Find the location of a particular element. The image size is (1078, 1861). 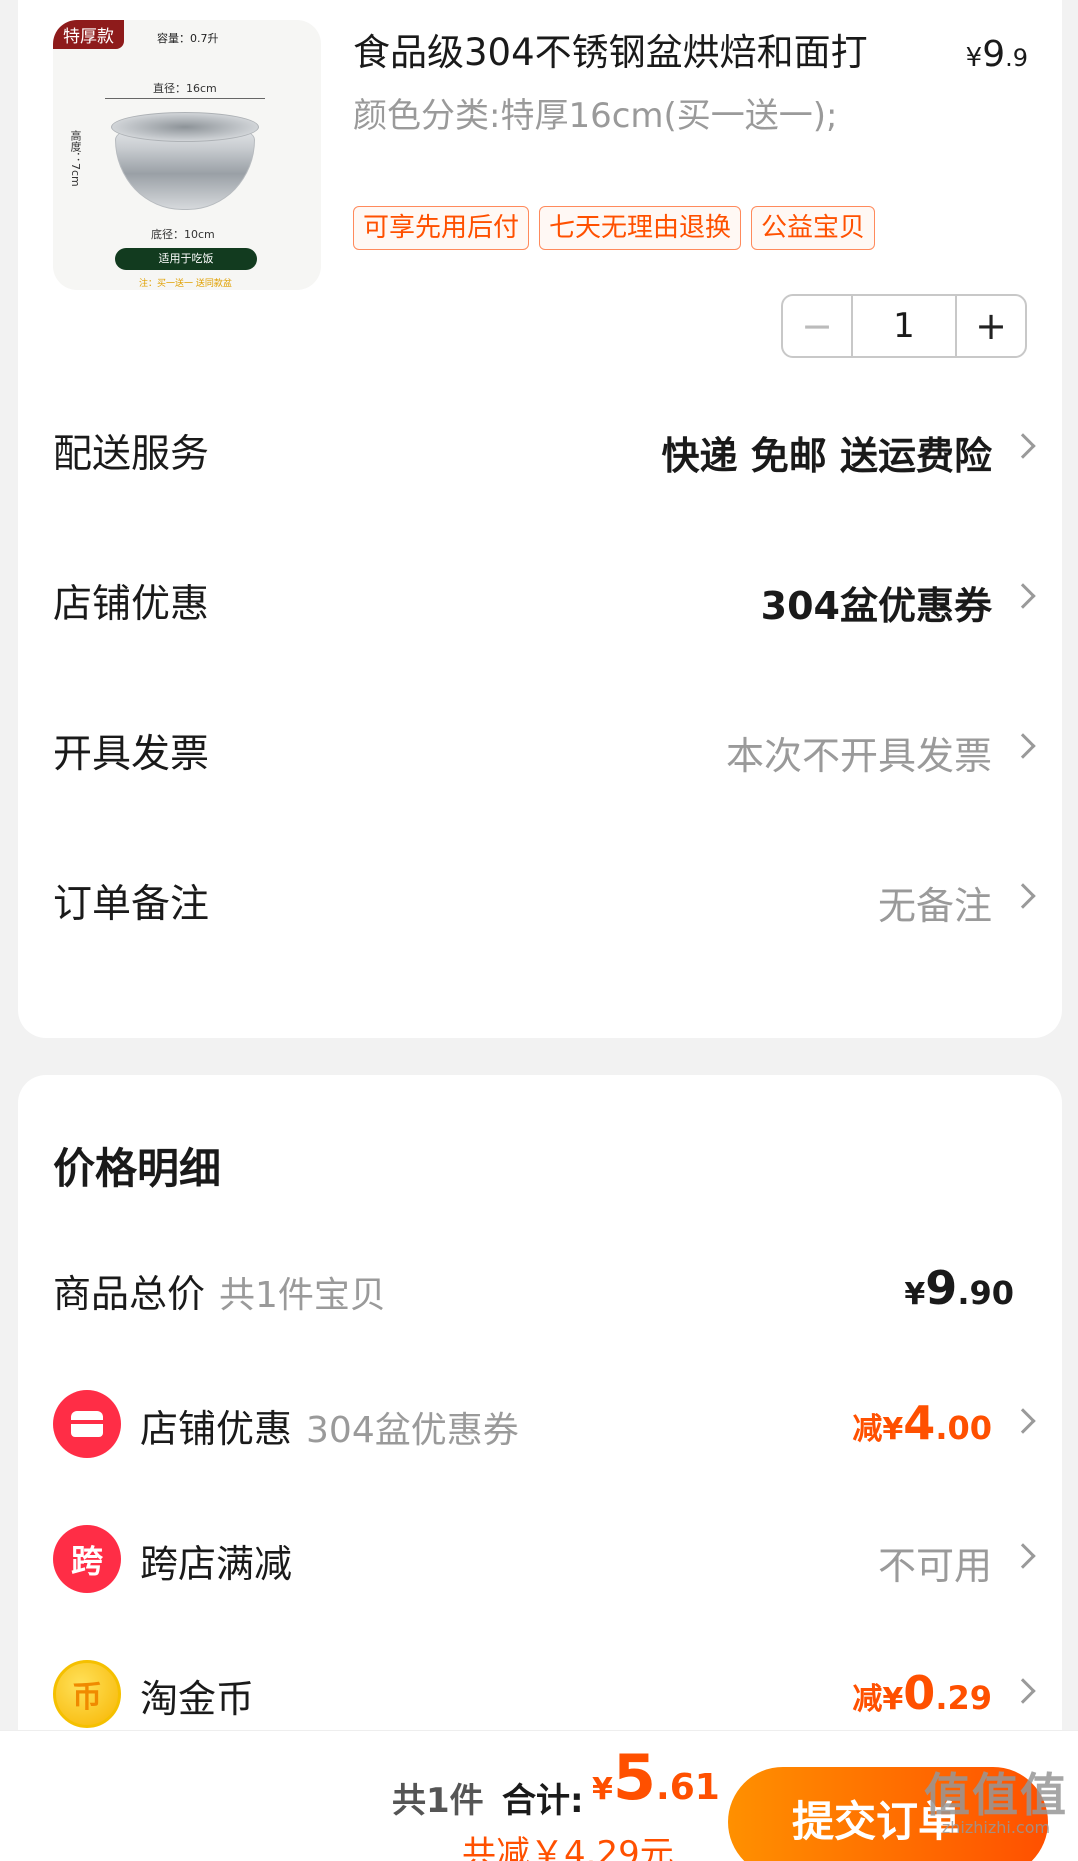

product-title: 食品级304不锈钢盆烘焙和面打 is located at coordinates (633, 53).